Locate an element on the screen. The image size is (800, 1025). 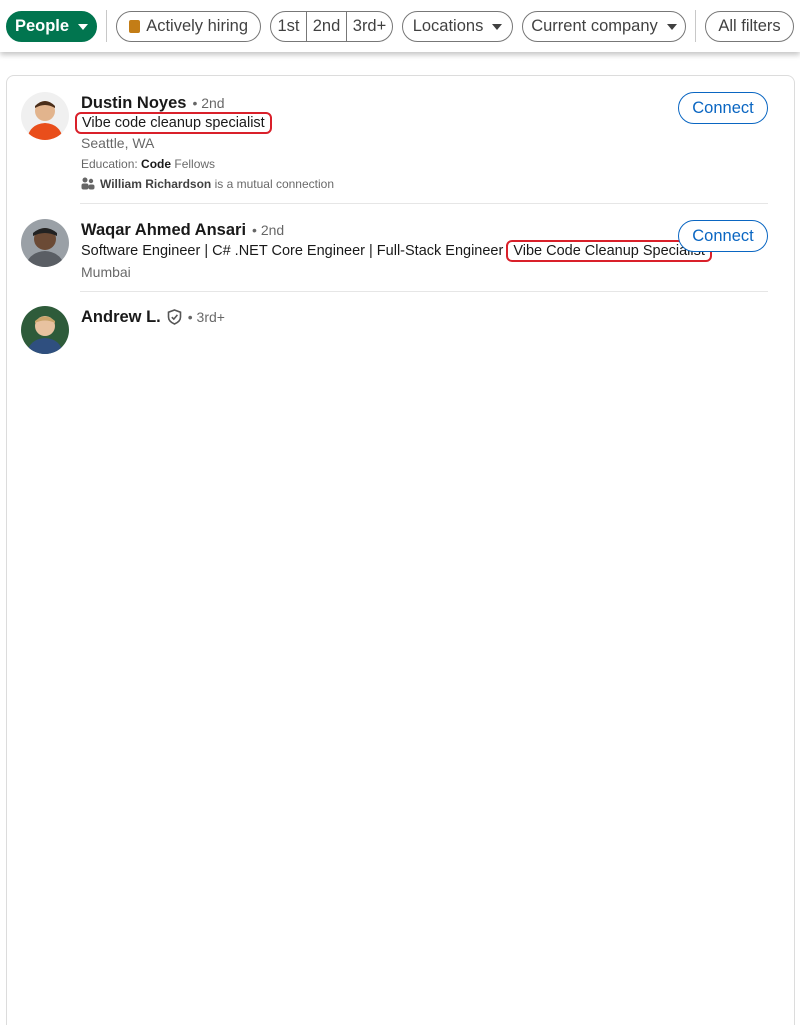
all-filters-button: All filters is located at coordinates (749, 26).